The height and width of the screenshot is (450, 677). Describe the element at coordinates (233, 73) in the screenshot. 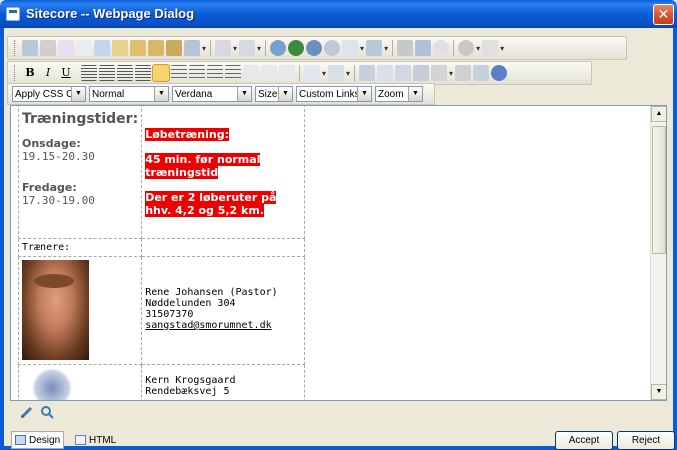

I see `outdent-icon` at that location.